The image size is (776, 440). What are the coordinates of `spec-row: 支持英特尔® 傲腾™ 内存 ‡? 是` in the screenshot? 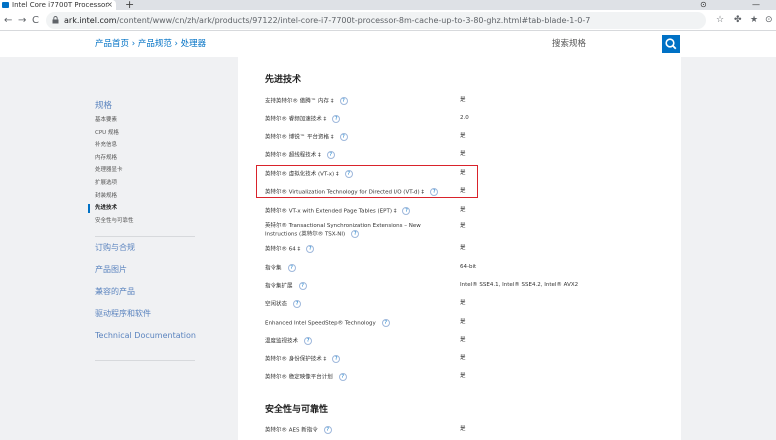 It's located at (465, 103).